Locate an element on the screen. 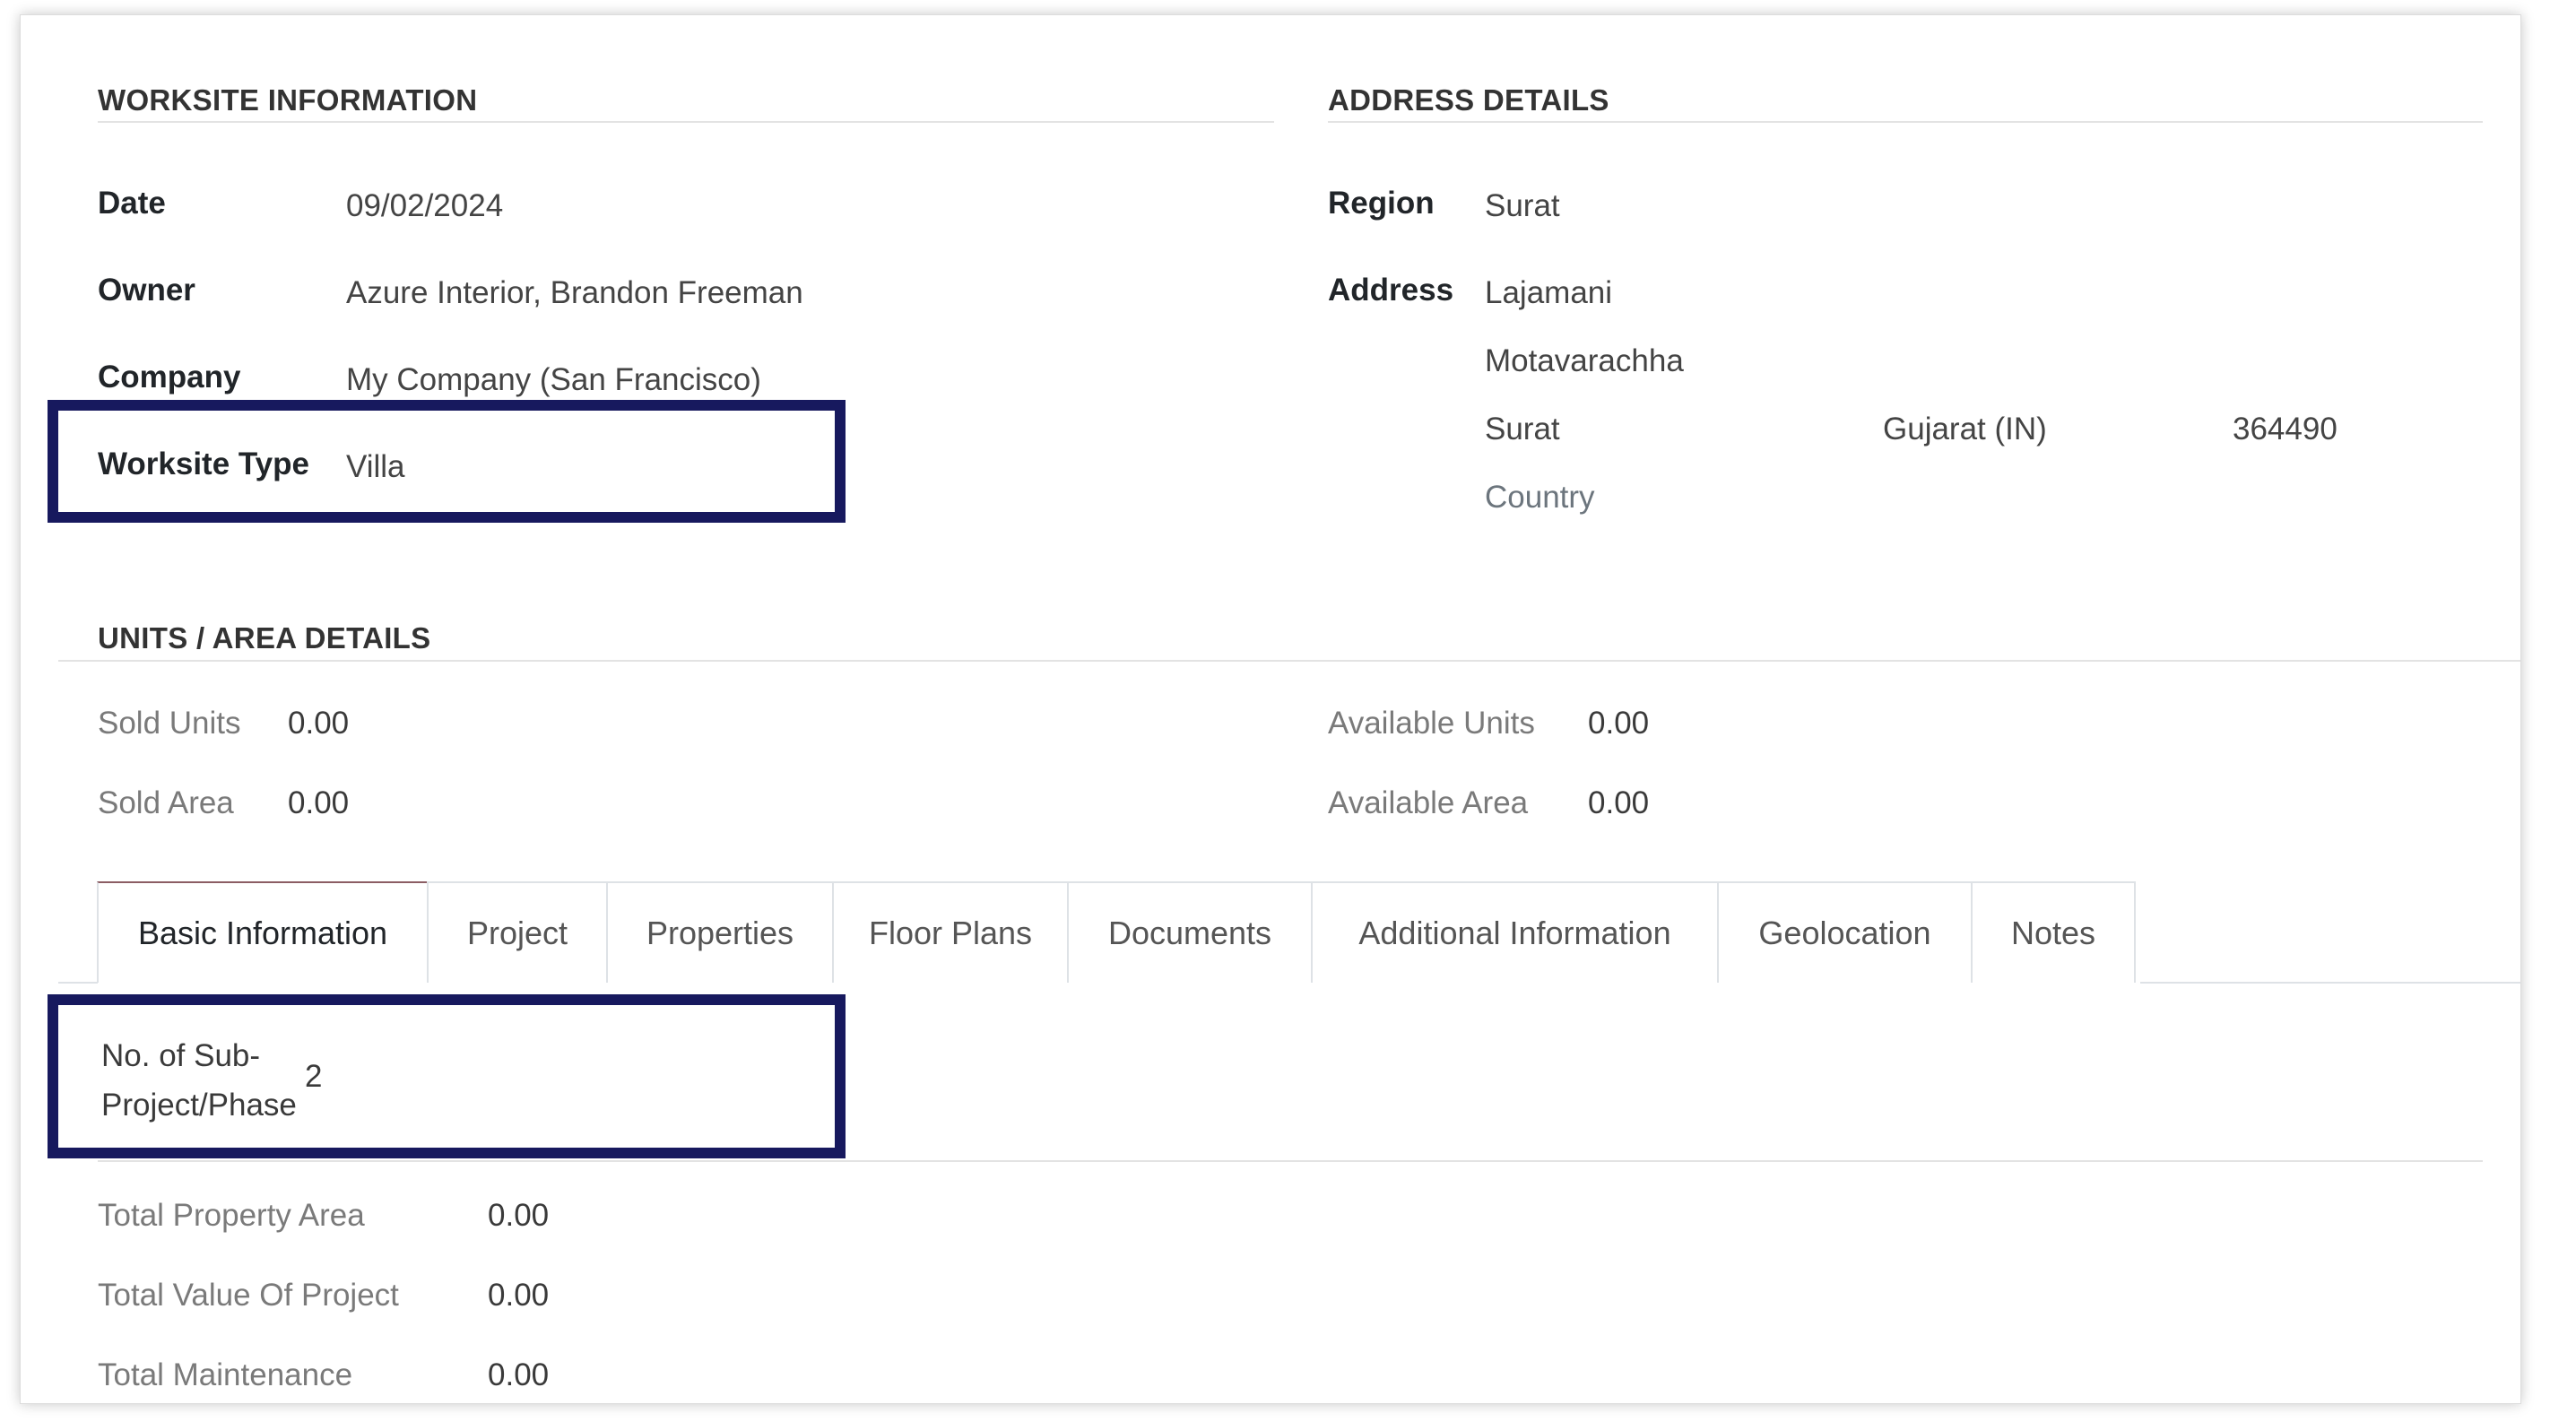 The height and width of the screenshot is (1422, 2576). zip-field: 364490 is located at coordinates (2285, 429).